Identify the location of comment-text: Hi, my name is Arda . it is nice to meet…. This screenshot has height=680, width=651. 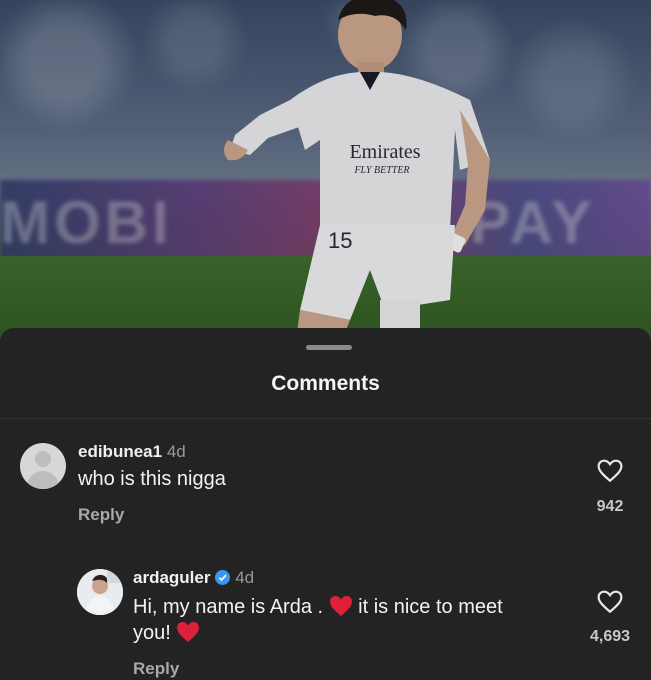
(318, 620).